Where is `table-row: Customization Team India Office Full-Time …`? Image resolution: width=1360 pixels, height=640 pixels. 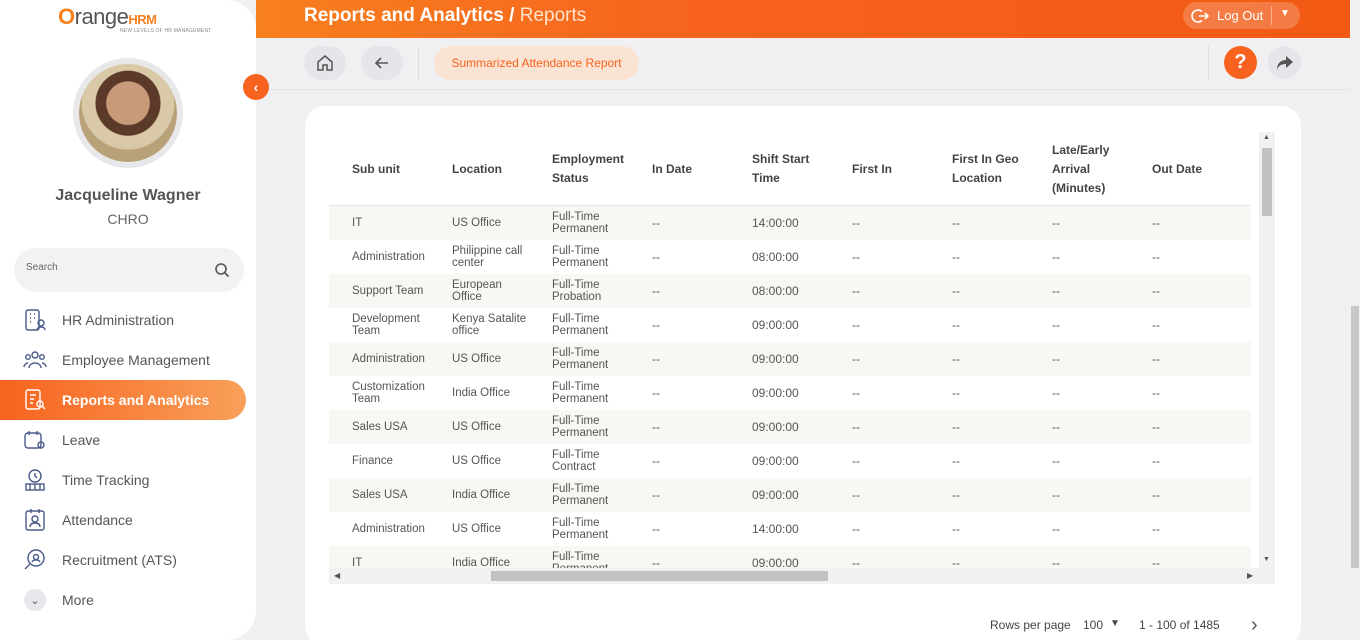
table-row: Customization Team India Office Full-Time … is located at coordinates (790, 393).